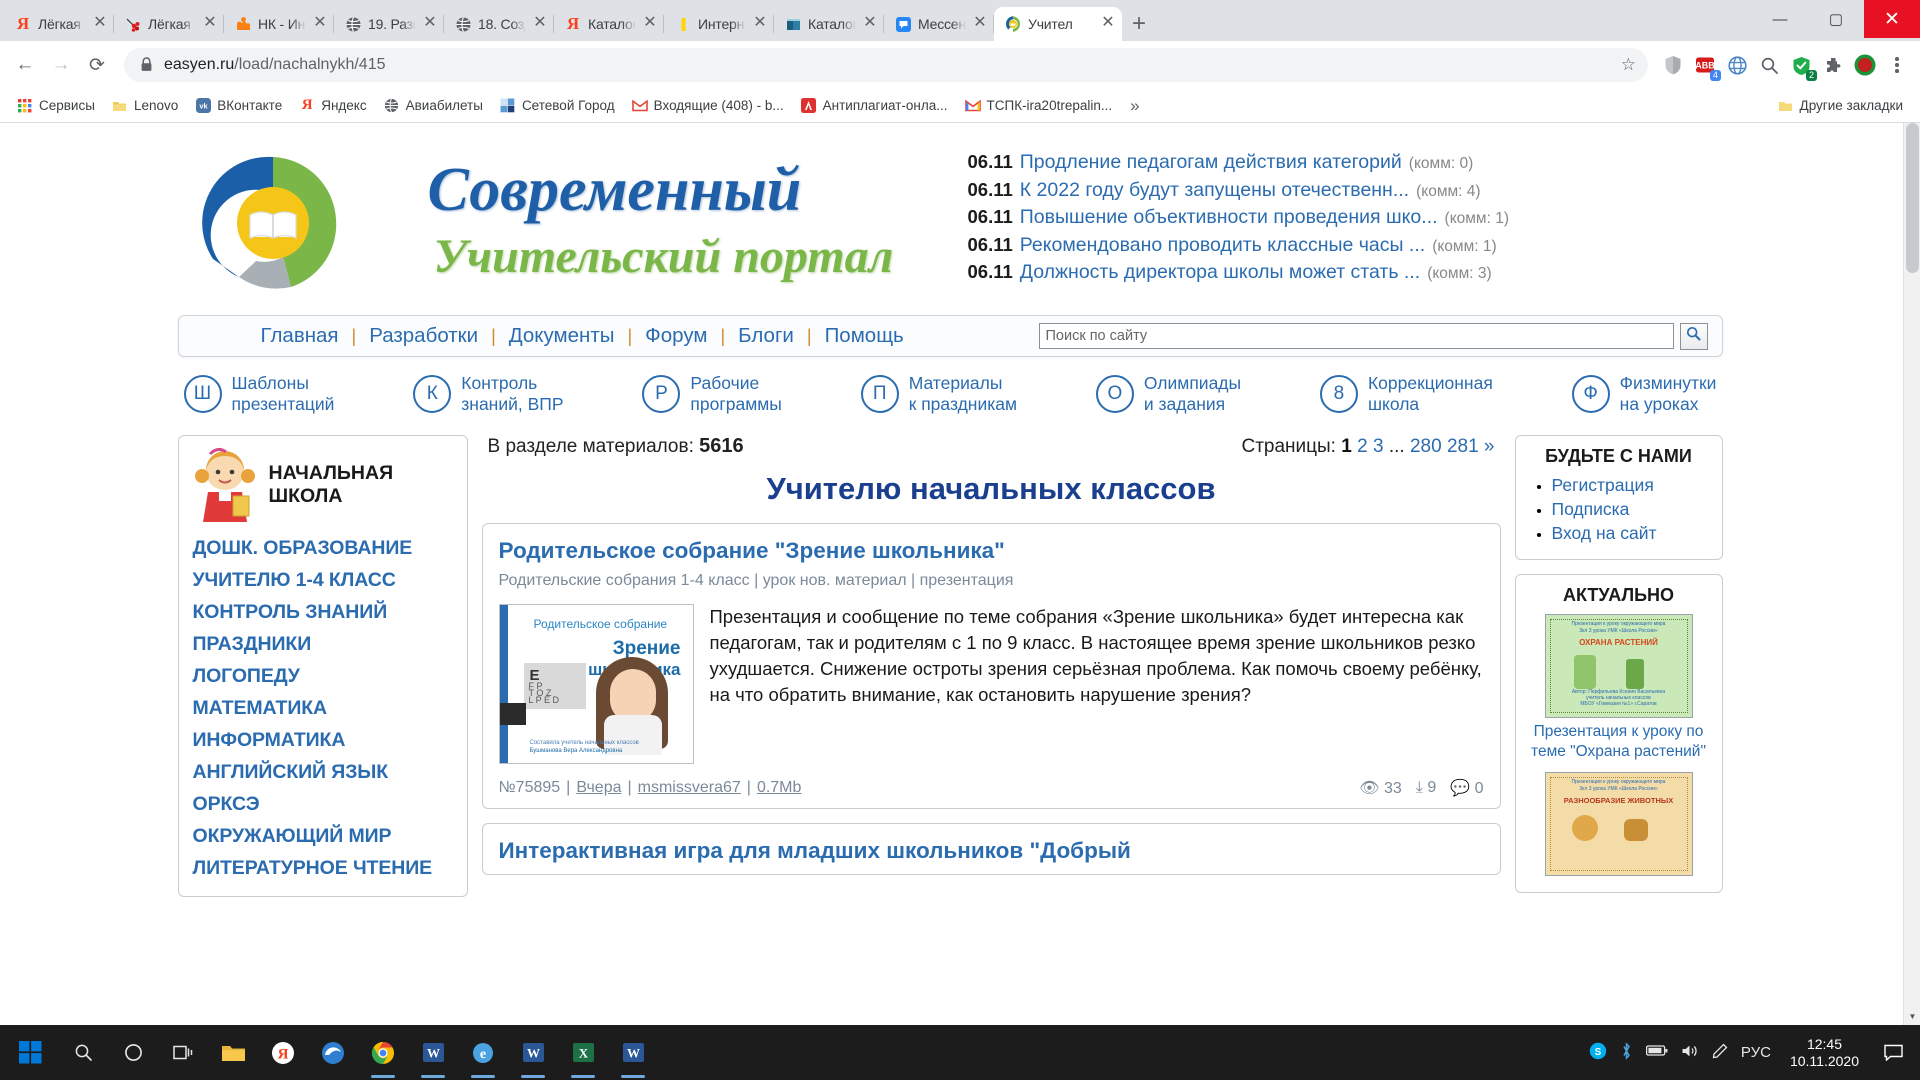  I want to click on sidebar-item-logopedu: ЛОГОПЕДУ, so click(323, 676).